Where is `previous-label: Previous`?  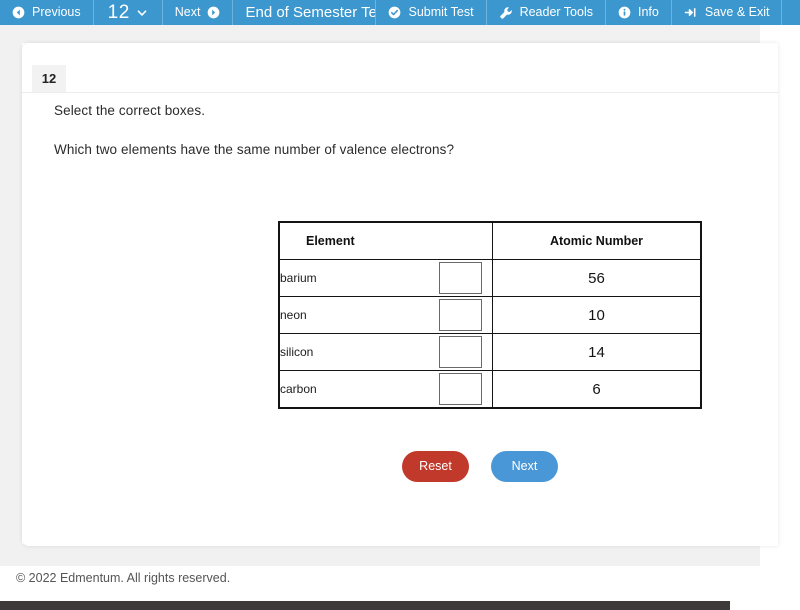 previous-label: Previous is located at coordinates (56, 12).